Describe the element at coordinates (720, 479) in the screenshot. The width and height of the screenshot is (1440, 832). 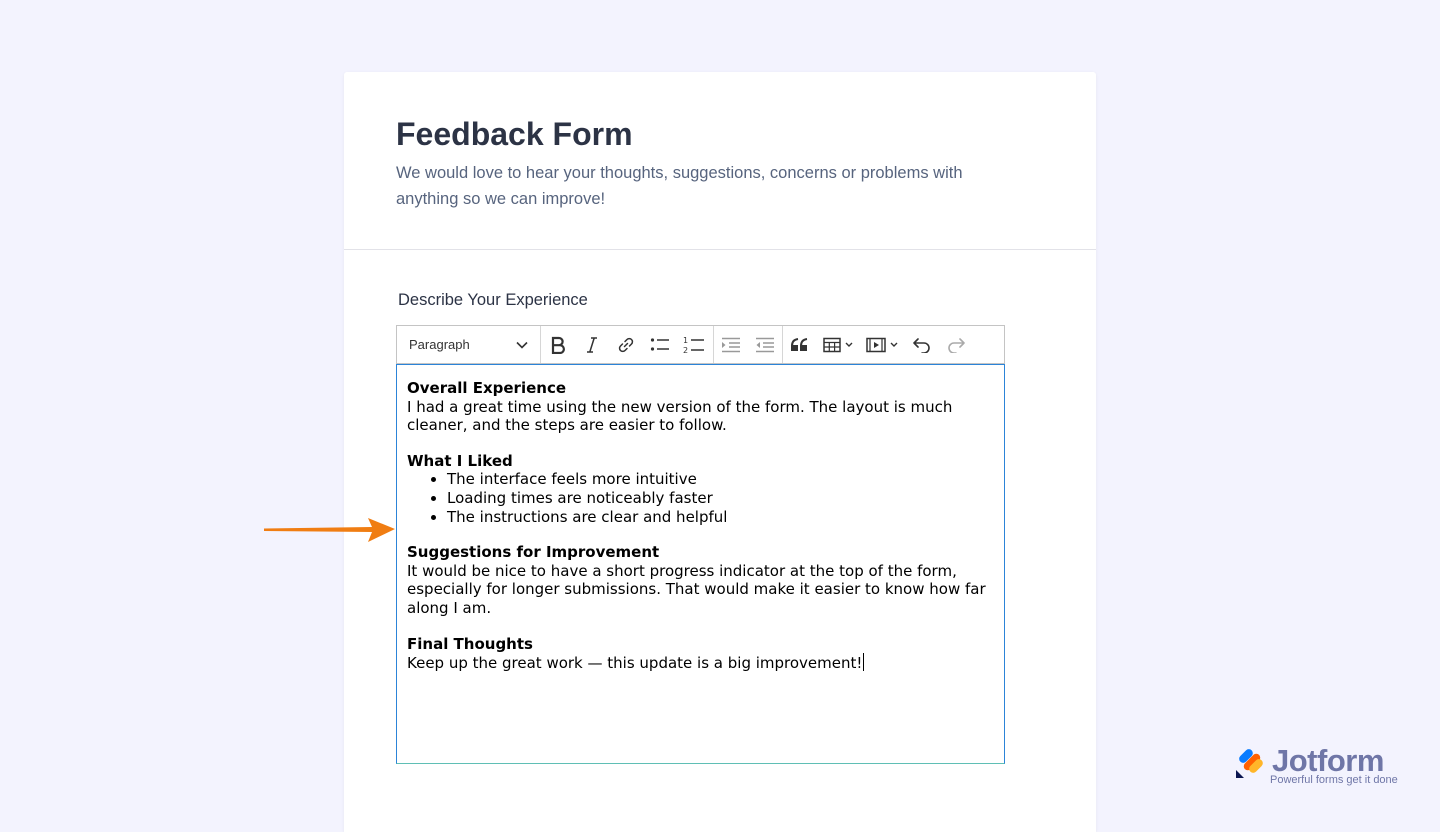
I see `list-item: The interface feels more intuitive` at that location.